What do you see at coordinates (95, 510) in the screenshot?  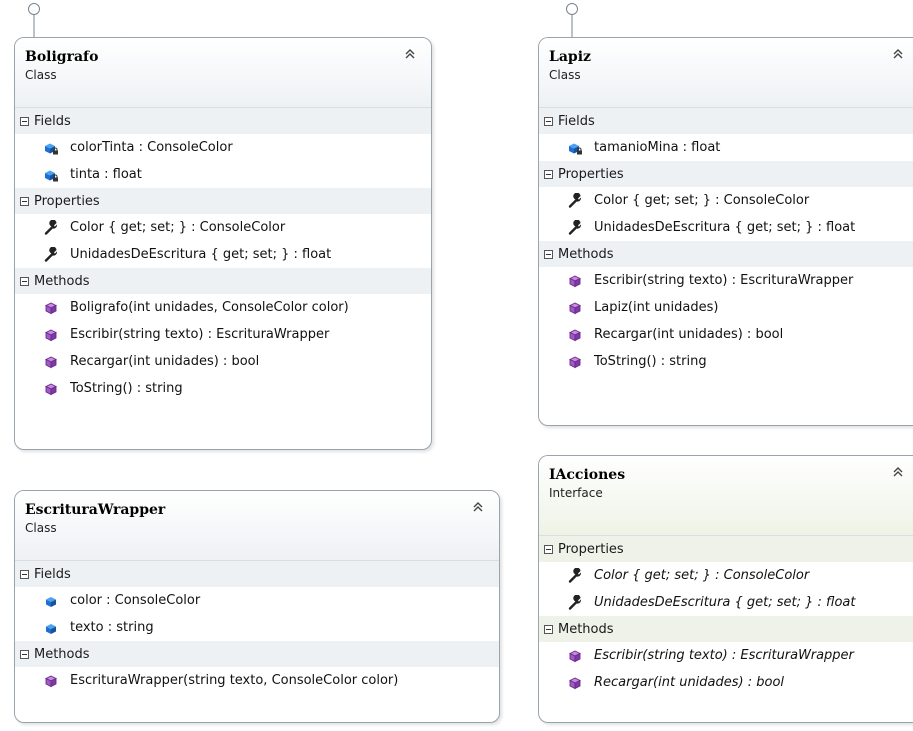 I see `class-name: EscrituraWrapper` at bounding box center [95, 510].